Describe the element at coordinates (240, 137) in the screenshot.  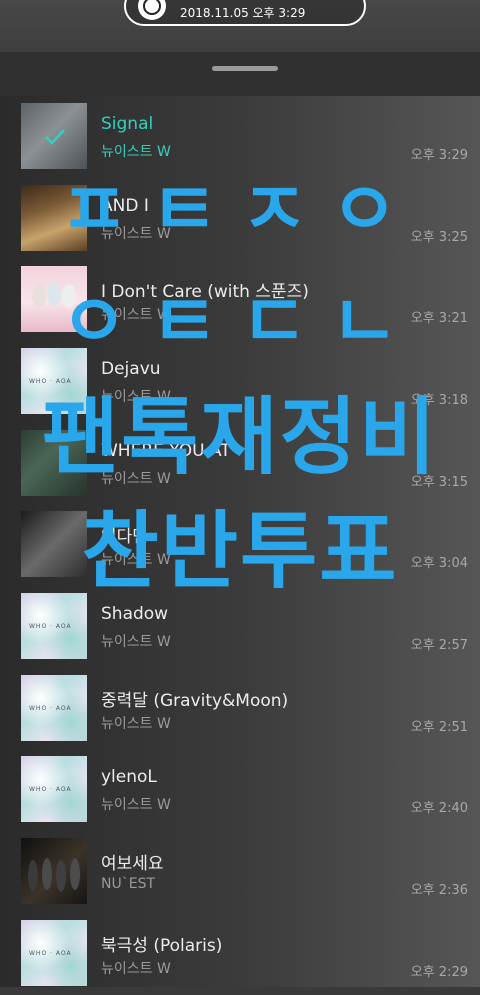
I see `playlist-item: Signal 뉴이스트 W 오후 3:29` at that location.